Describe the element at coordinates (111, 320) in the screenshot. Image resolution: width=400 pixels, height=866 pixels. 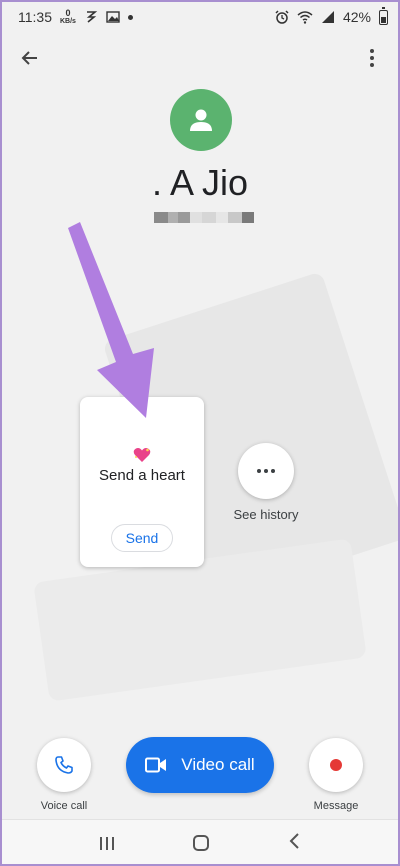
I see `annotation-arrow` at that location.